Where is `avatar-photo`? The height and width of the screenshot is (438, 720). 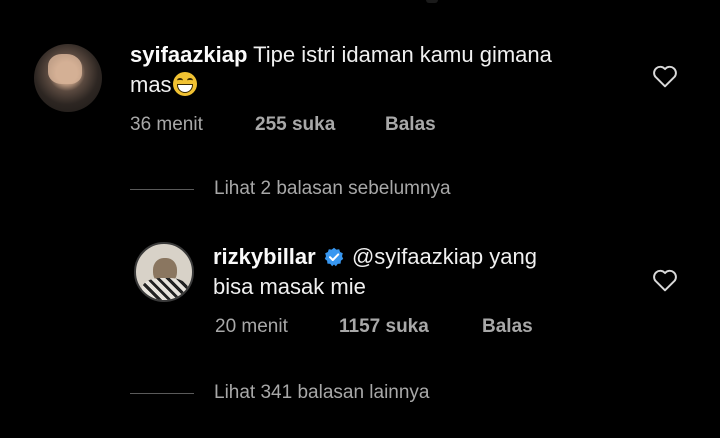 avatar-photo is located at coordinates (65, 69).